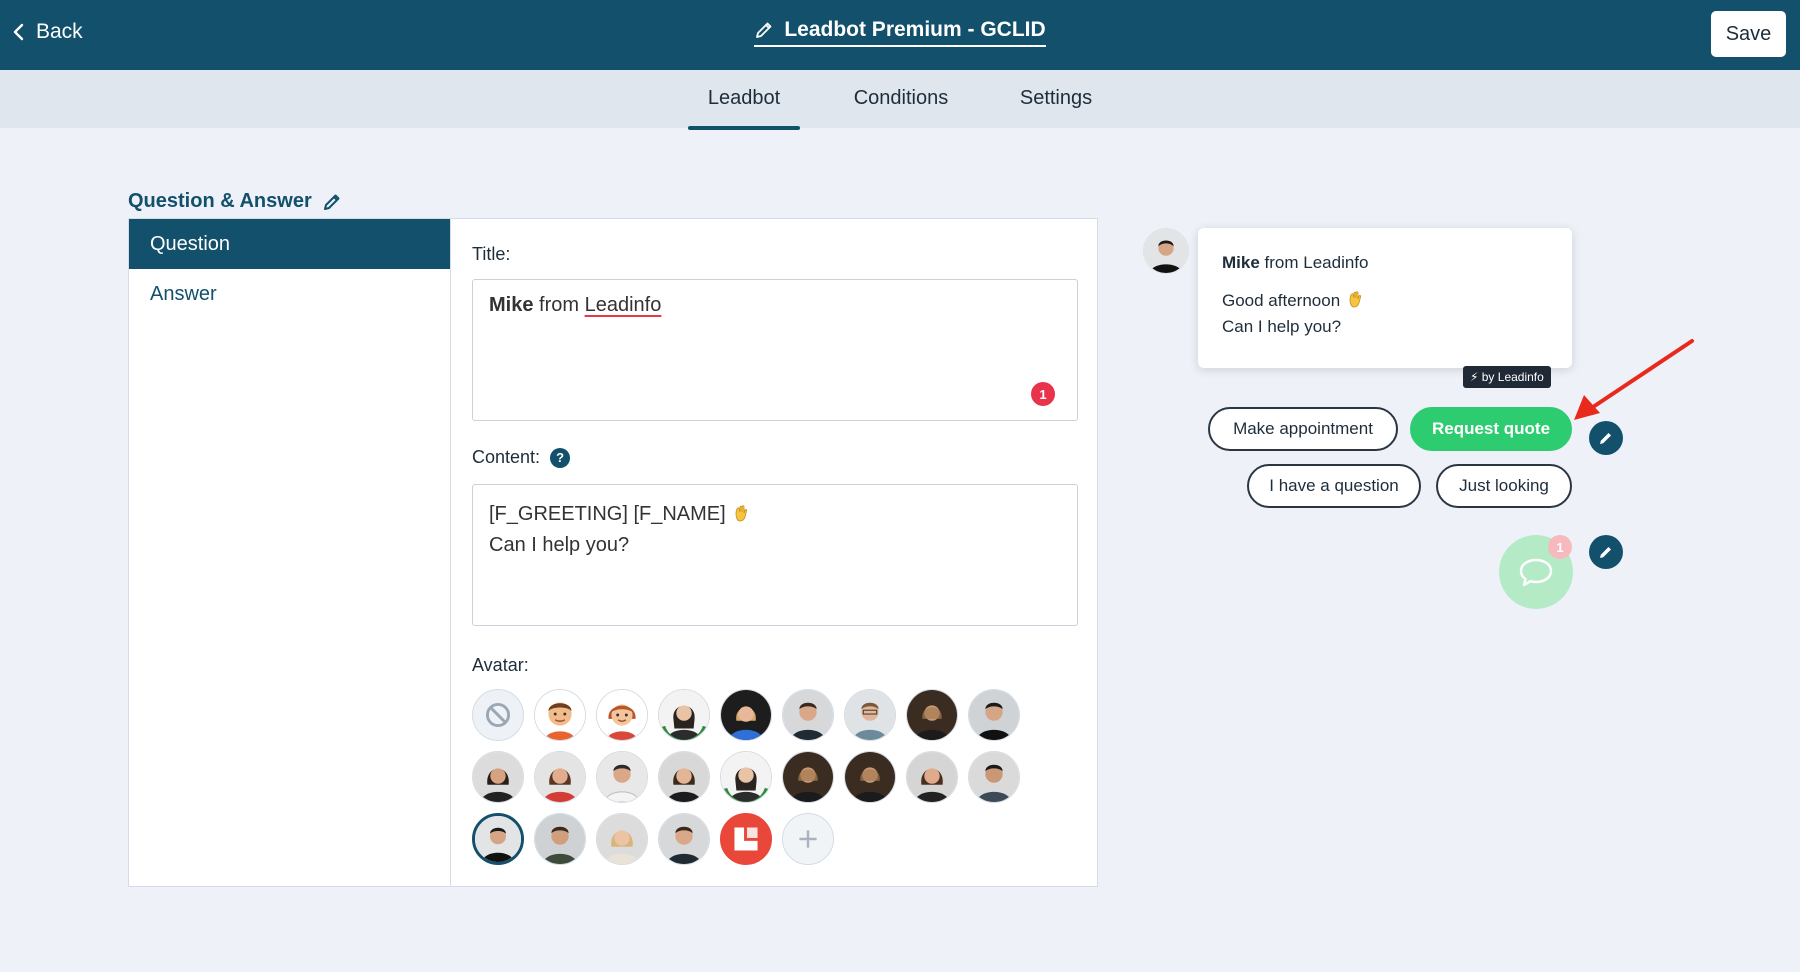 This screenshot has width=1800, height=972. What do you see at coordinates (1303, 429) in the screenshot?
I see `make-appointment-button: Make appointment` at bounding box center [1303, 429].